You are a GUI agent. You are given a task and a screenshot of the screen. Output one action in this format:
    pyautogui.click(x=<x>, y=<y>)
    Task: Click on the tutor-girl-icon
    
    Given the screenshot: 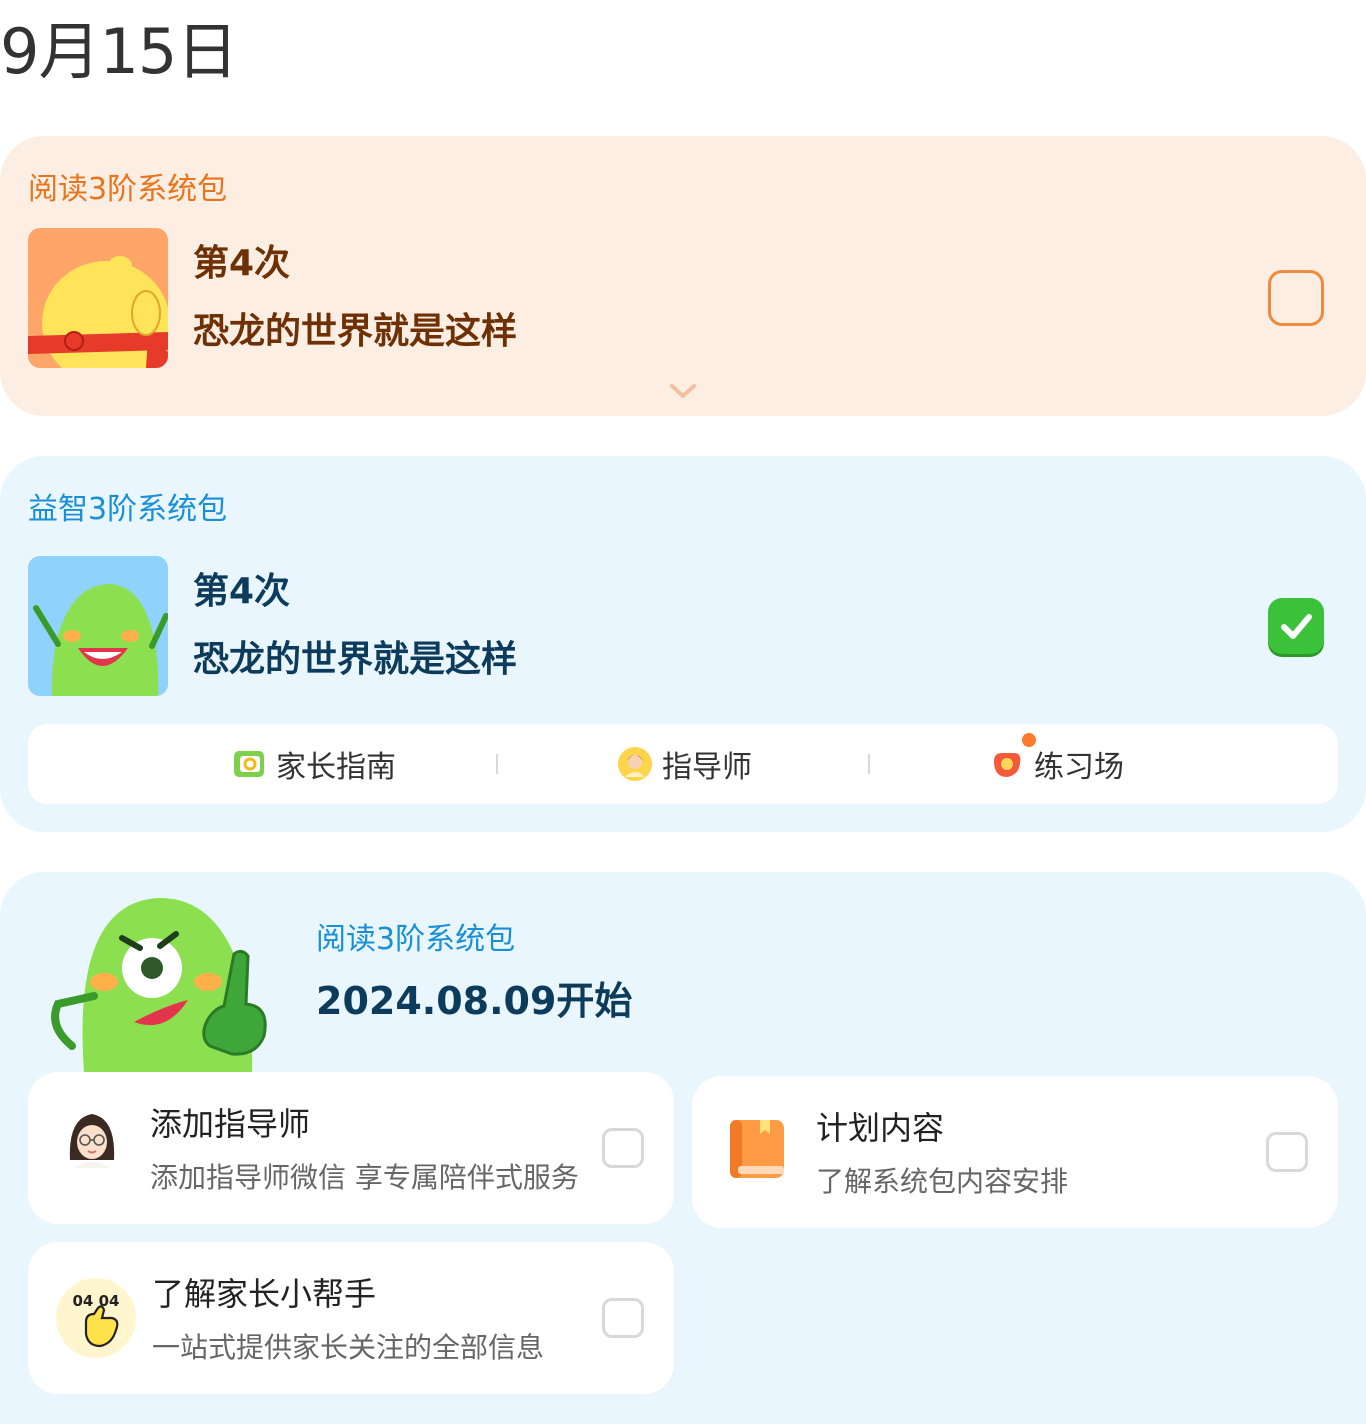 What is the action you would take?
    pyautogui.click(x=92, y=1141)
    